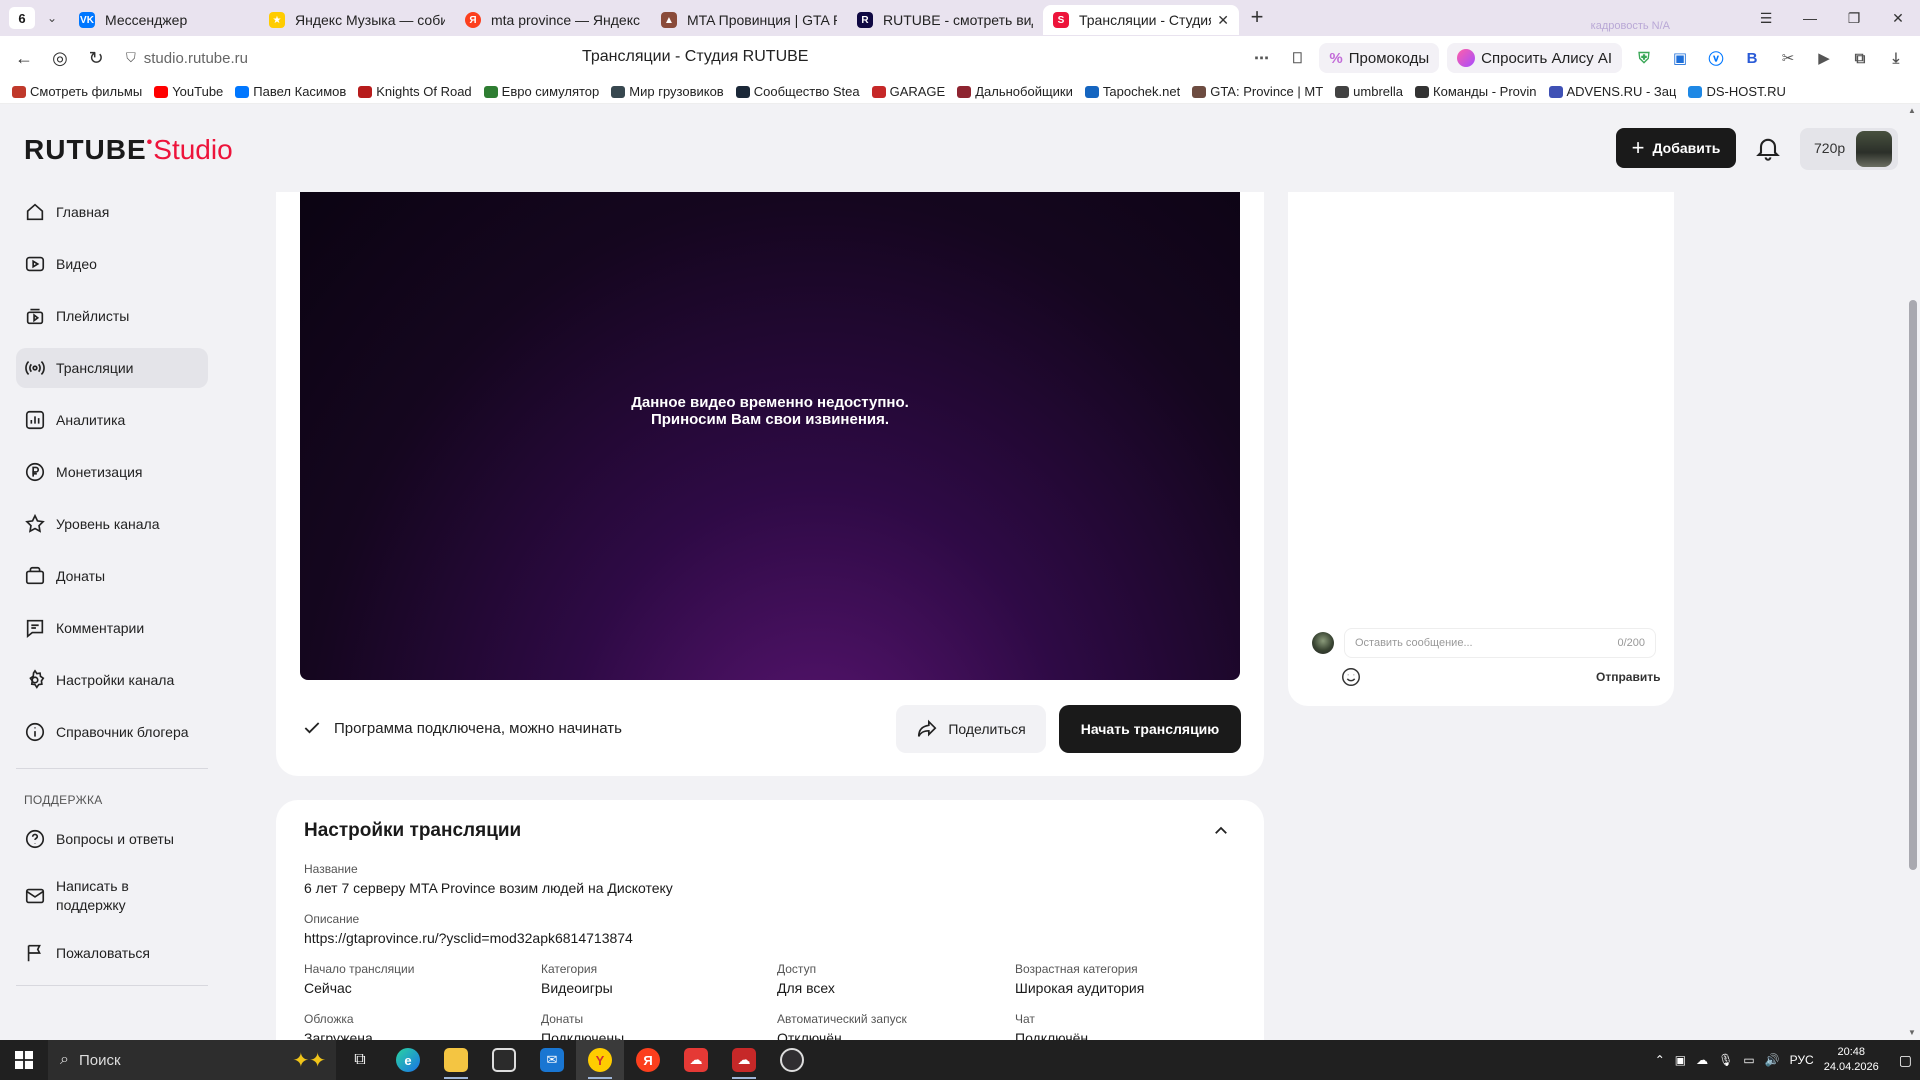 The width and height of the screenshot is (1920, 1080). Describe the element at coordinates (1716, 58) in the screenshot. I see `extension-vk-icon: ⓥ` at that location.